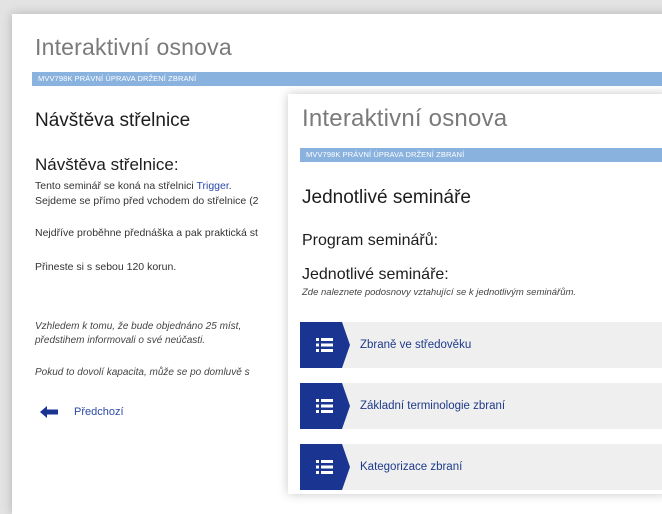  I want to click on seminar-item: Základní terminologie zbraní, so click(481, 406).